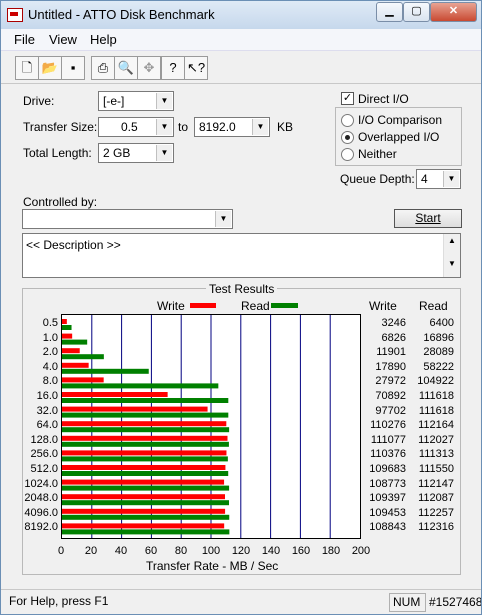 The image size is (482, 615). What do you see at coordinates (117, 153) in the screenshot?
I see `total-length-value: 2 GB` at bounding box center [117, 153].